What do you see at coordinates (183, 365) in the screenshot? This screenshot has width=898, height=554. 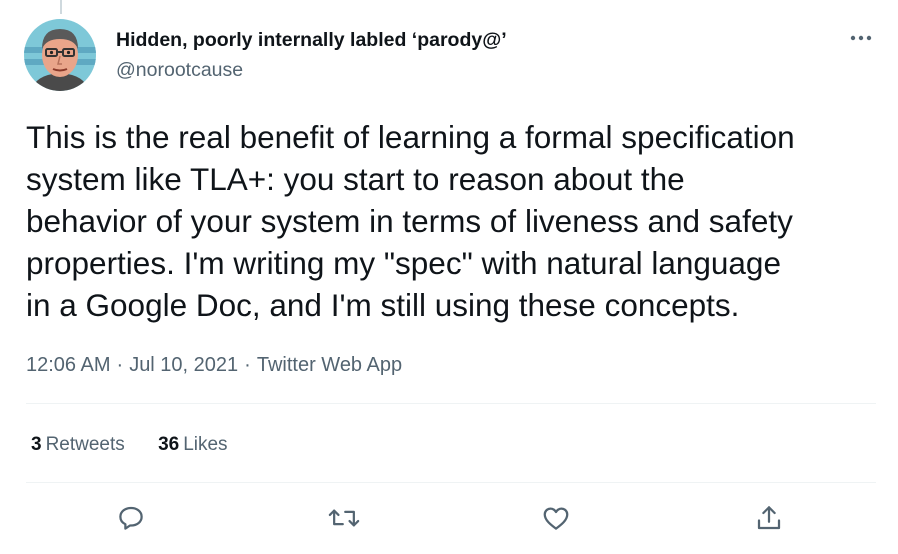 I see `tweet-date: Jul 10, 2021` at bounding box center [183, 365].